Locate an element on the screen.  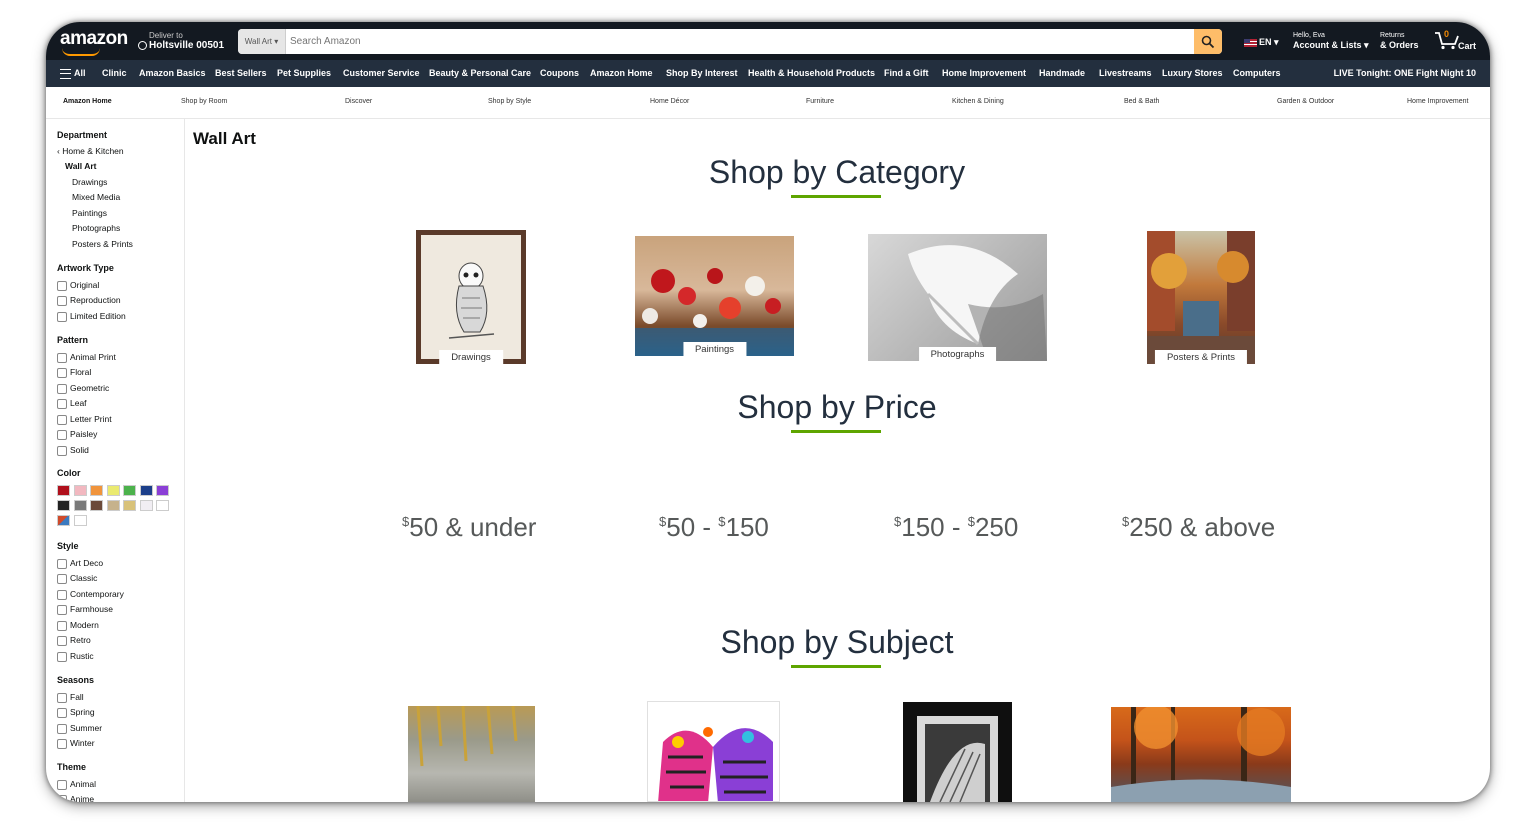
nav-item: Home Improvement is located at coordinates (984, 73).